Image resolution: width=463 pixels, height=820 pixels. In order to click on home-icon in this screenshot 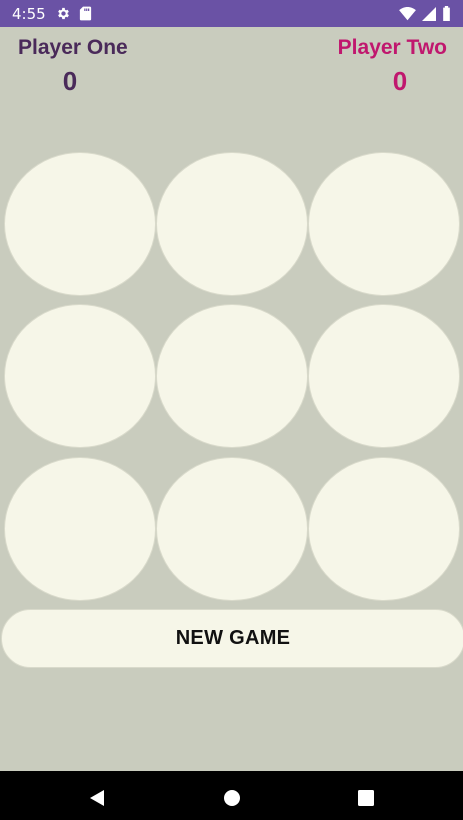, I will do `click(232, 798)`.